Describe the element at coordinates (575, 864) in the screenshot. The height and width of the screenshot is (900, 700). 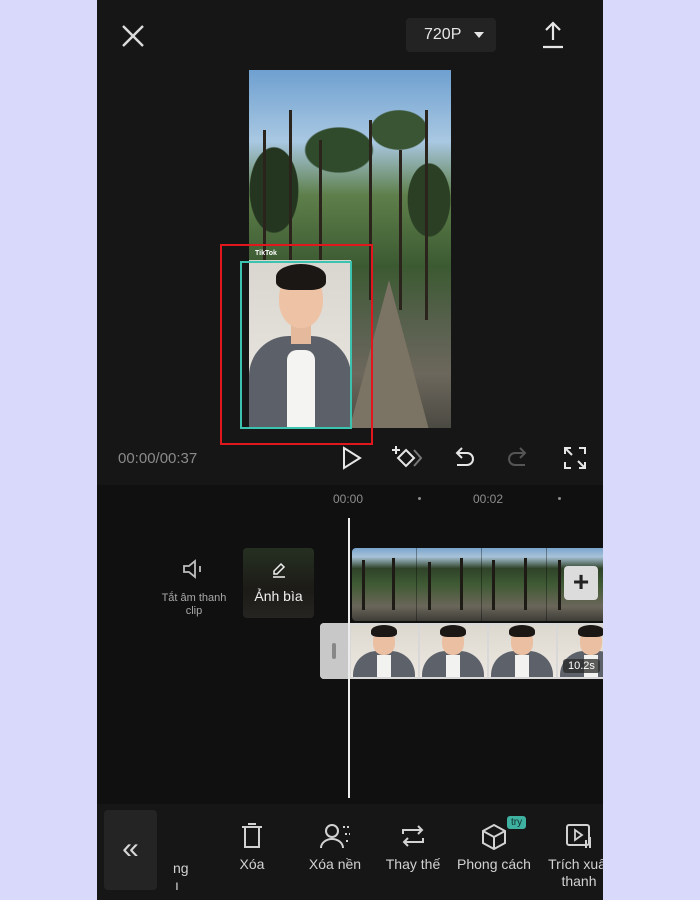
I see `tool-label: Trích xuất` at that location.